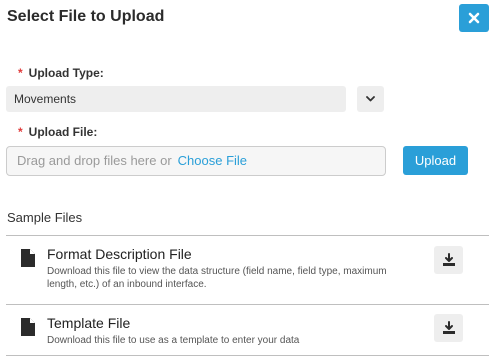 Image resolution: width=493 pixels, height=363 pixels. I want to click on file-drop-zone: Drag and drop files here or Choose File, so click(196, 161).